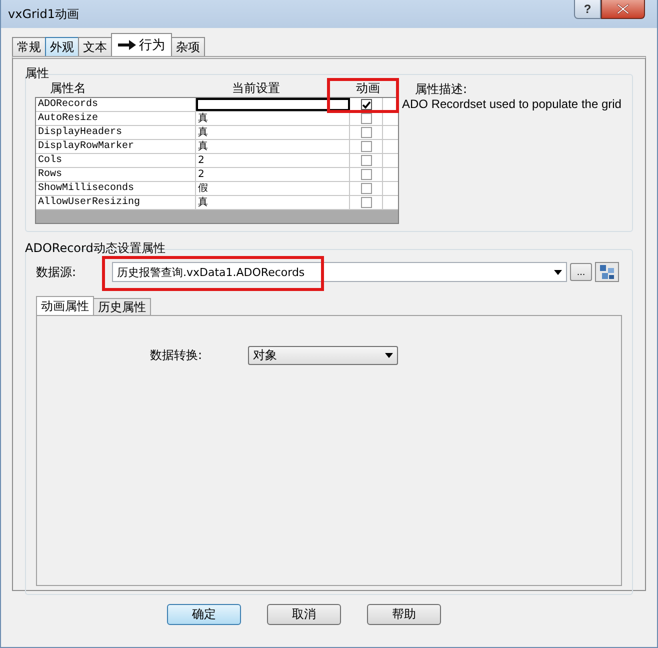  I want to click on table-cell: DisplayRowMarker, so click(116, 146).